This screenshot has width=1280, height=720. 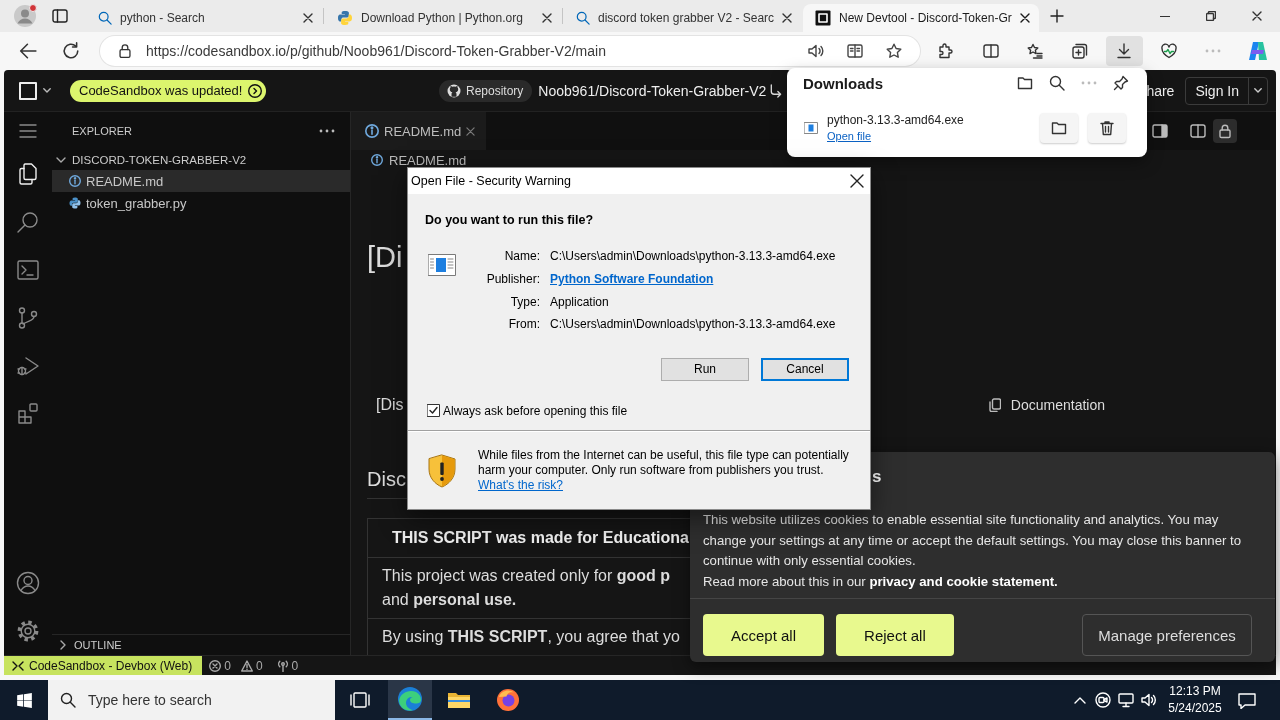 I want to click on dialog-title: Open File - Security Warning, so click(x=491, y=181).